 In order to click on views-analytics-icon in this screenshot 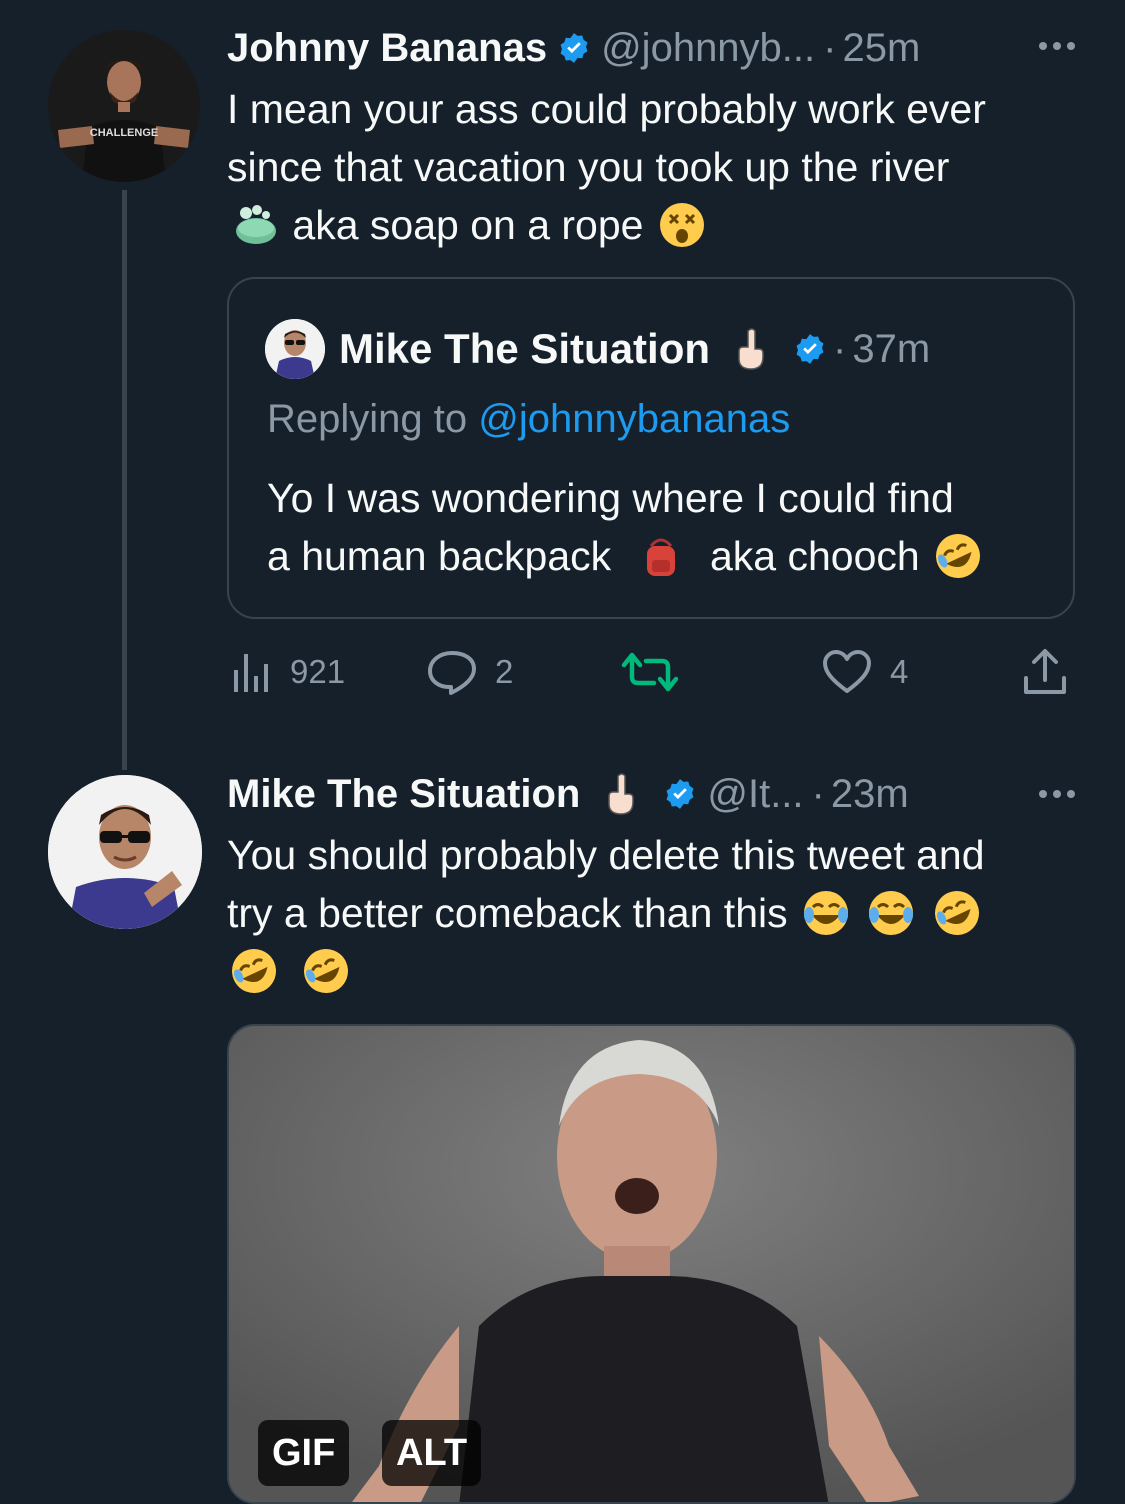, I will do `click(251, 673)`.